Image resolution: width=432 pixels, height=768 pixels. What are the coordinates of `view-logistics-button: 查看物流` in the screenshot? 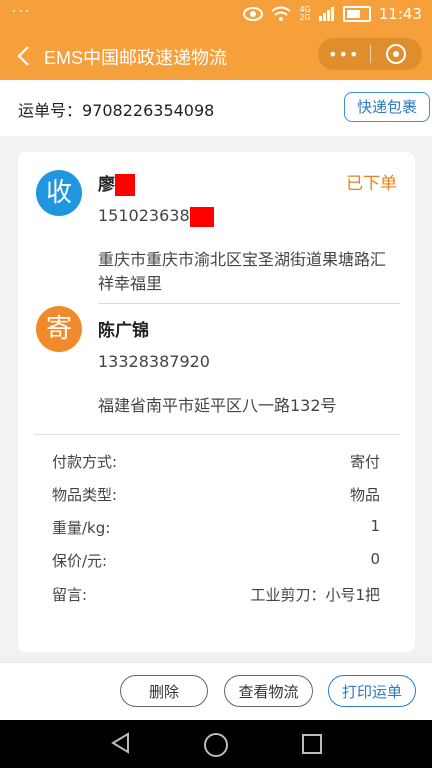 It's located at (268, 691).